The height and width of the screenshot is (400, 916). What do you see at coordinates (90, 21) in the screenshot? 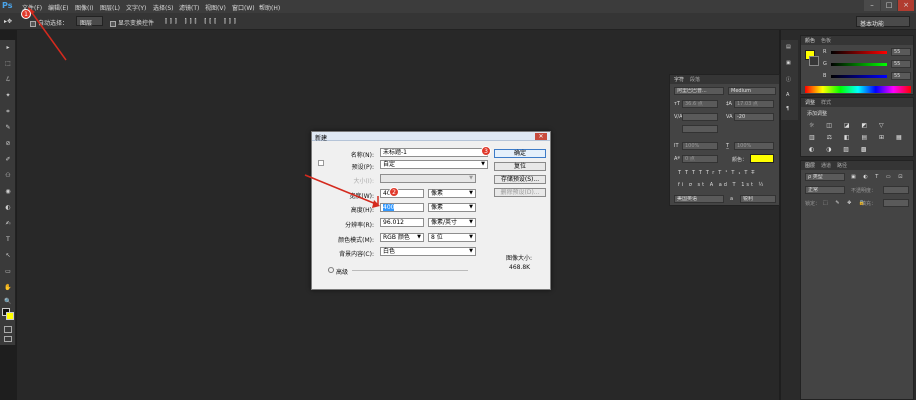
I see `layer-select-dropdown: 图层` at bounding box center [90, 21].